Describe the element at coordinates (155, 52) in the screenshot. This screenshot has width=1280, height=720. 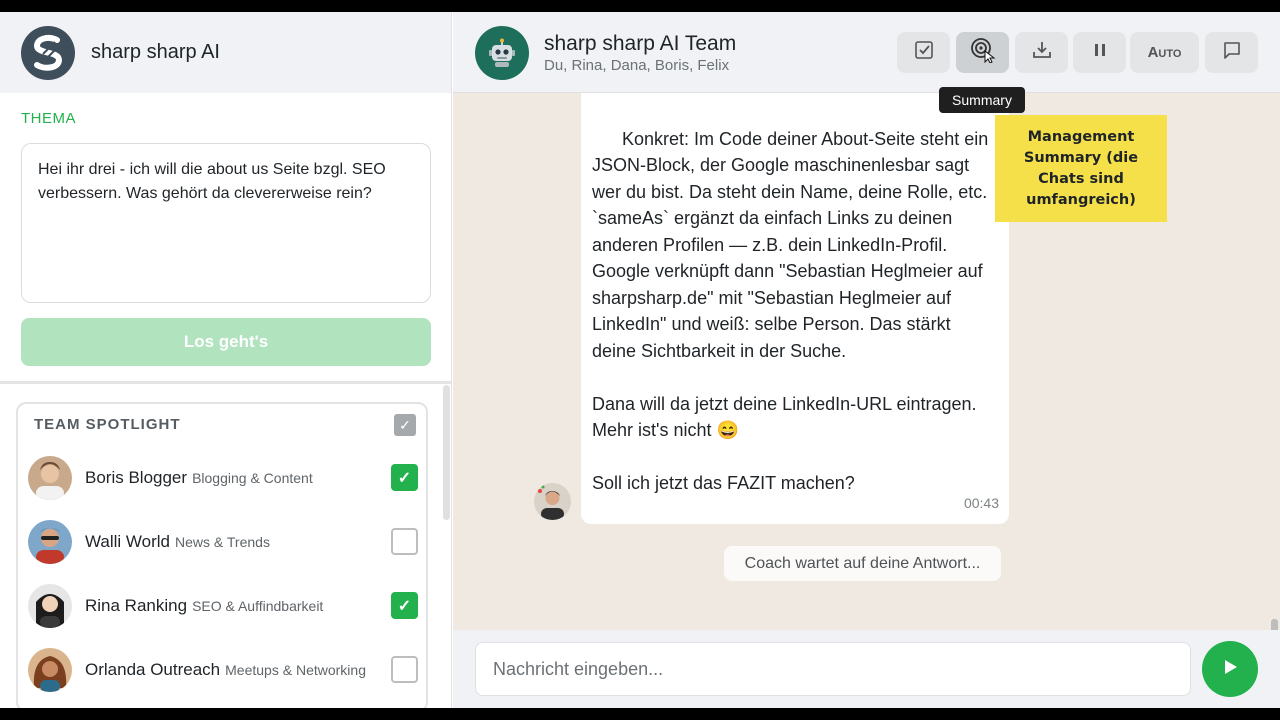
I see `app-name: sharp sharp AI` at that location.